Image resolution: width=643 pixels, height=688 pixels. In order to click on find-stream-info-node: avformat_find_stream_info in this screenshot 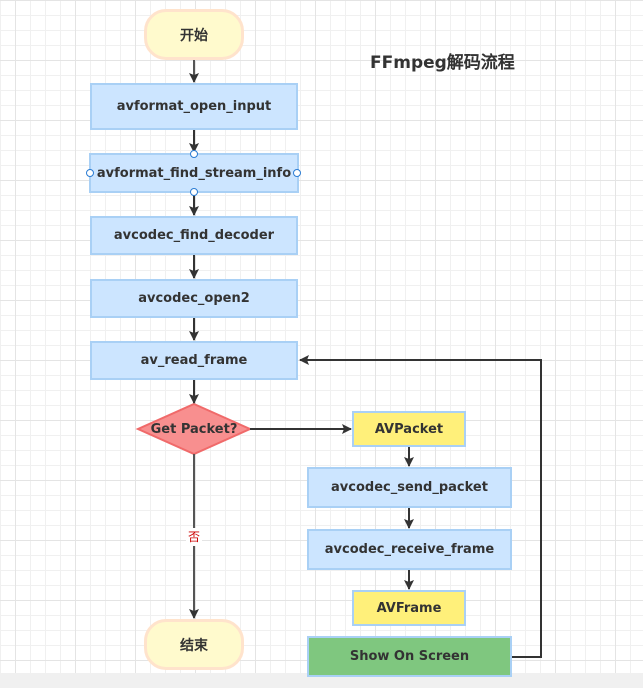, I will do `click(194, 173)`.